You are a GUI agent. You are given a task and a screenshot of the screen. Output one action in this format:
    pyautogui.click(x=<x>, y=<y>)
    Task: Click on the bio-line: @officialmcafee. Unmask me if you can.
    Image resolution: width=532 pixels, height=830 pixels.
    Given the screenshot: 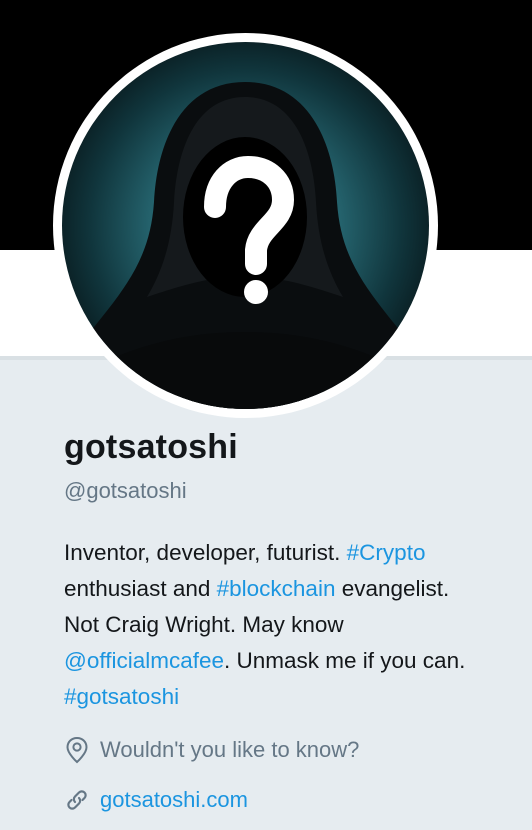 What is the action you would take?
    pyautogui.click(x=294, y=661)
    